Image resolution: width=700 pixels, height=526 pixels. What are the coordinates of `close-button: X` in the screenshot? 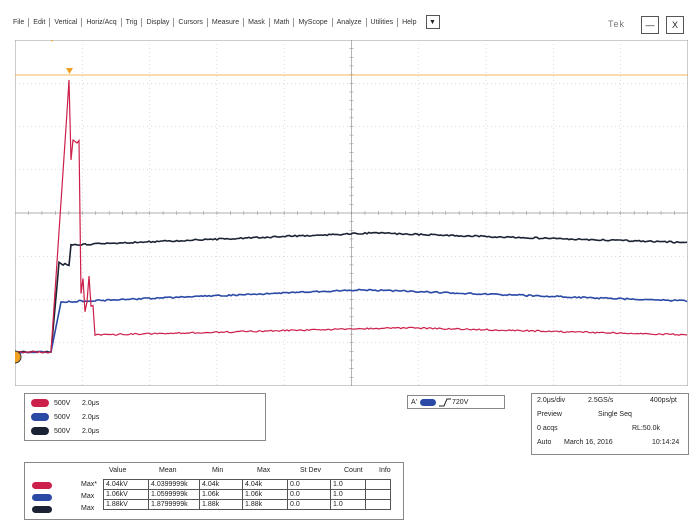 It's located at (675, 25).